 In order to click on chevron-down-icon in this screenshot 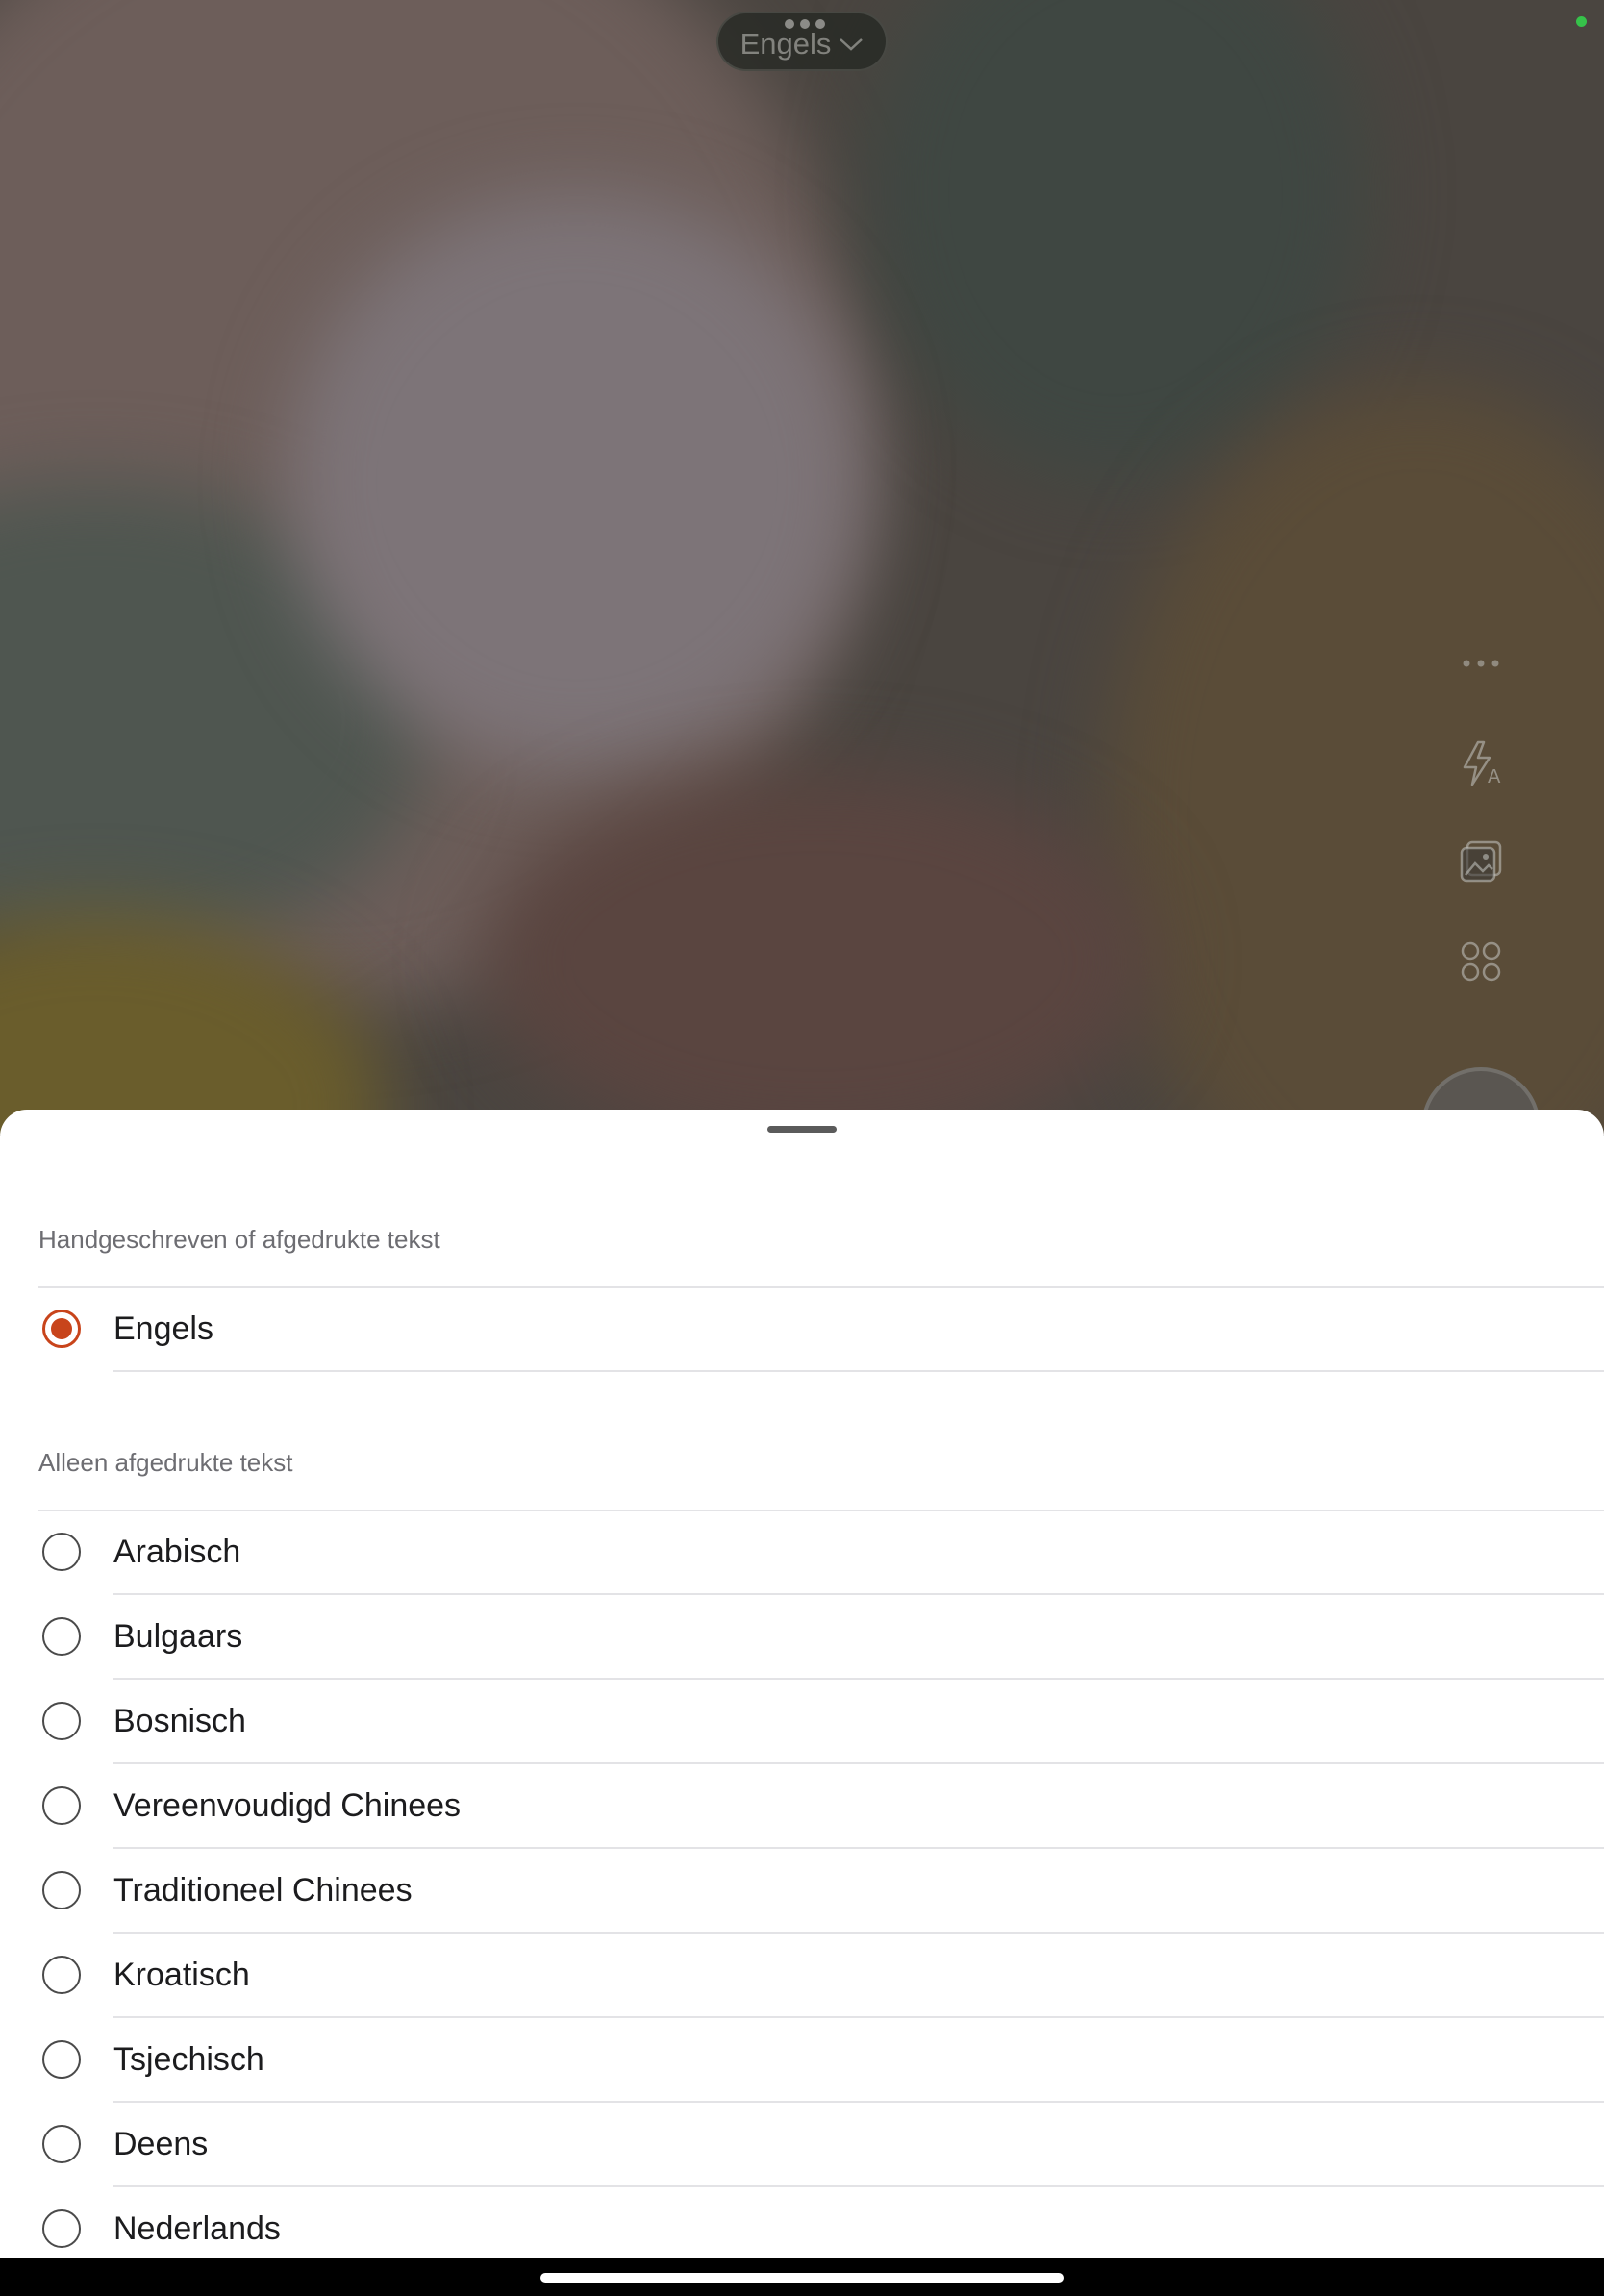, I will do `click(852, 44)`.